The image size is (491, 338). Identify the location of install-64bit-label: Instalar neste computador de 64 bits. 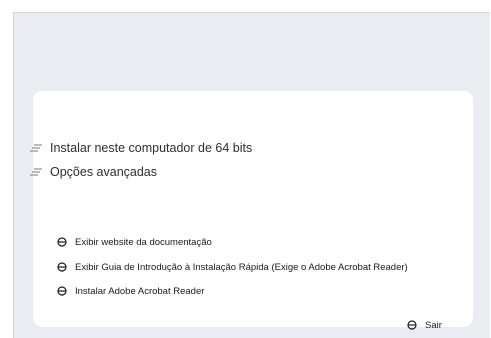
(151, 148).